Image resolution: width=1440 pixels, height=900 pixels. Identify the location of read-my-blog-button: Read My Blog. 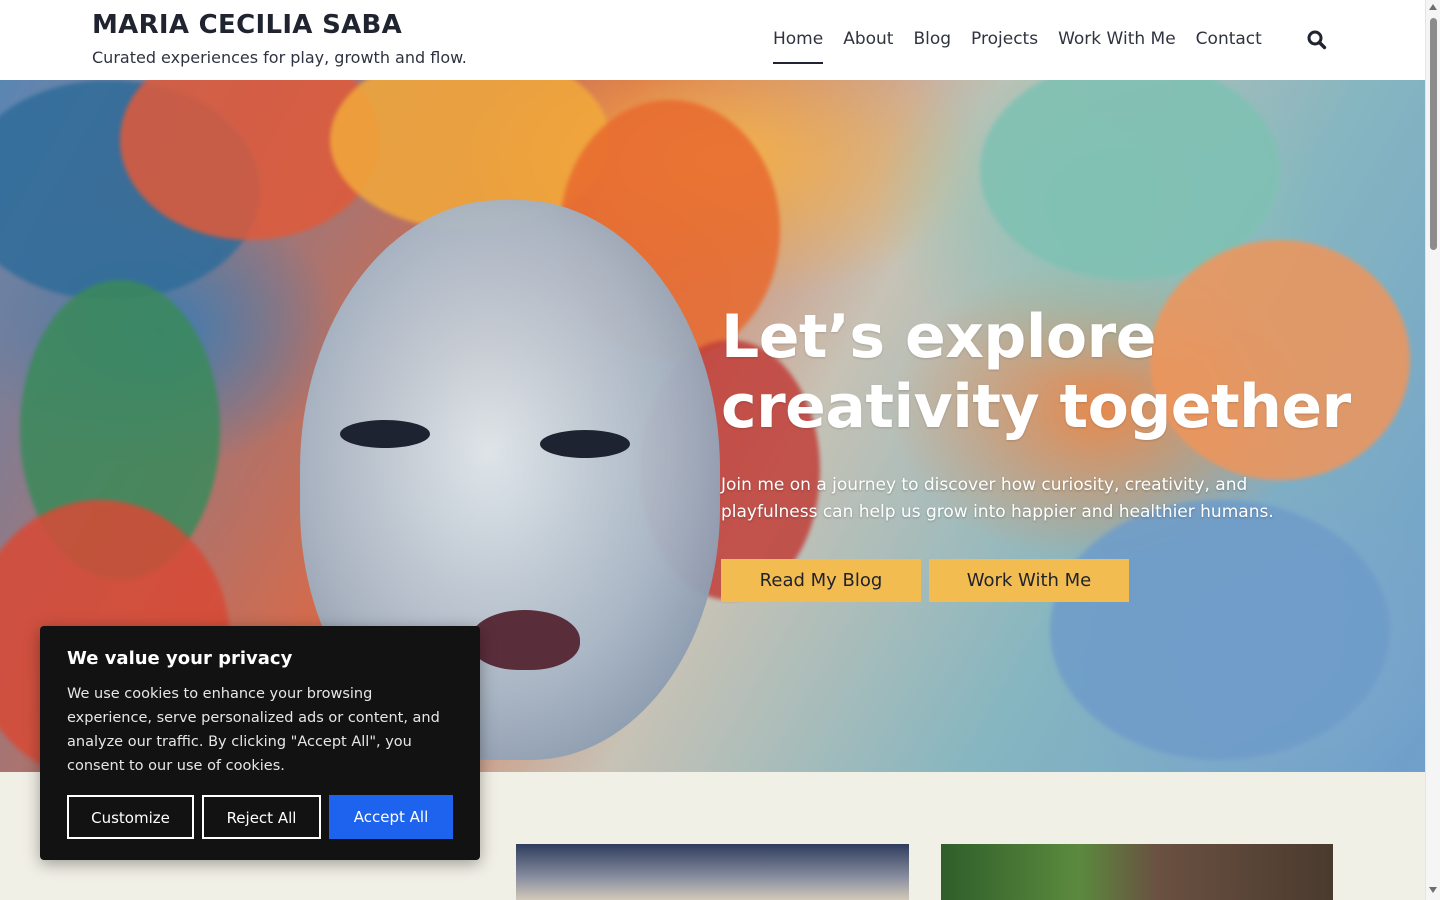
(821, 580).